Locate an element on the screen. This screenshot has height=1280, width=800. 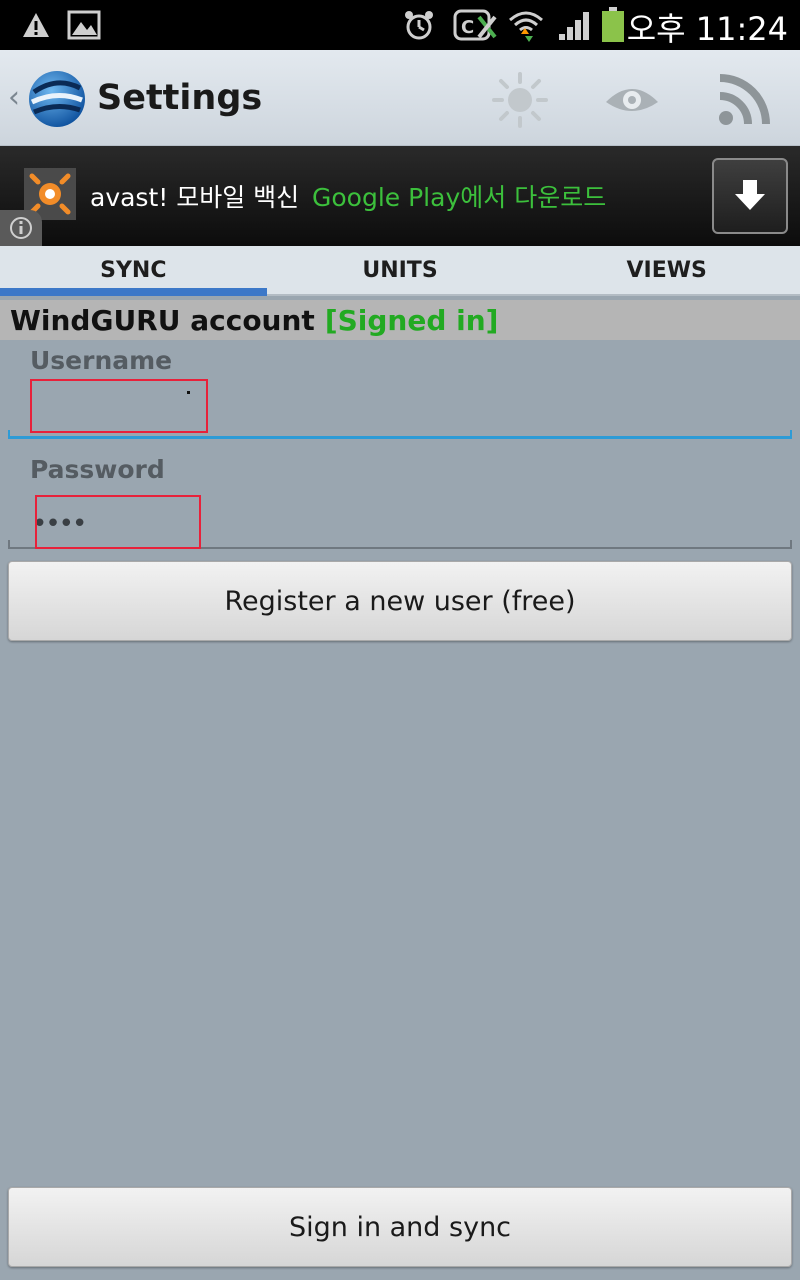
account-title: WindGURU account is located at coordinates (162, 320).